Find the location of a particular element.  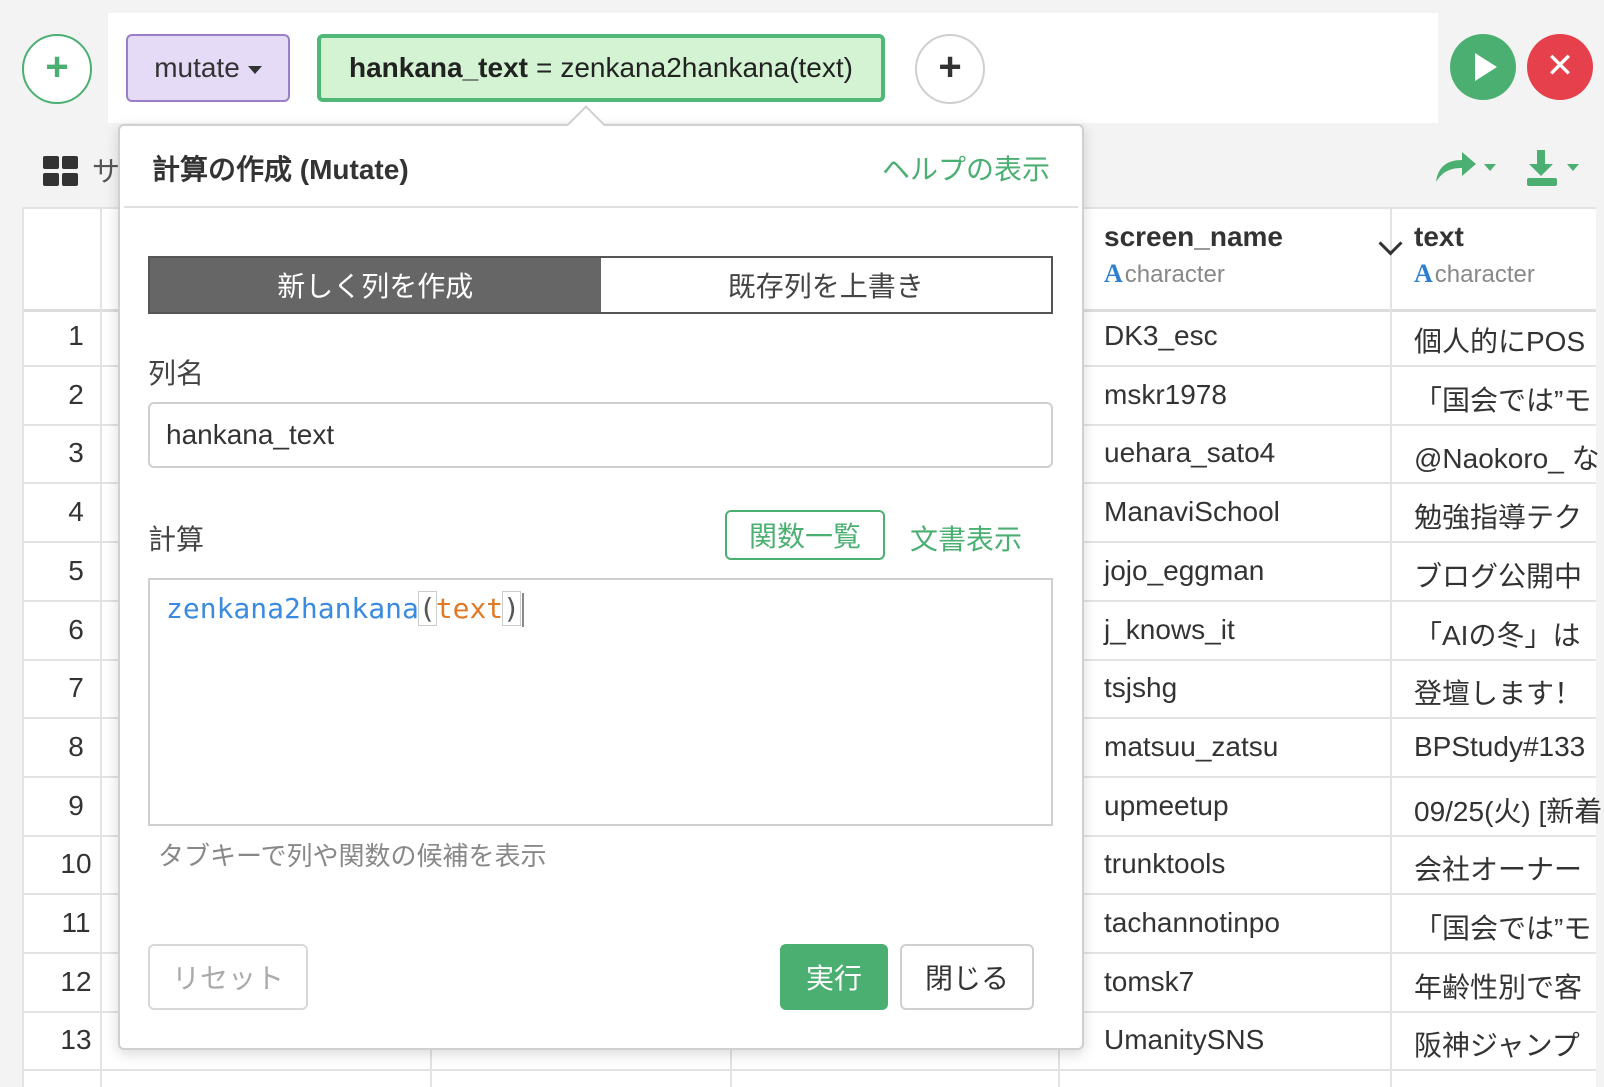

column-name-label: 列名 is located at coordinates (176, 373).